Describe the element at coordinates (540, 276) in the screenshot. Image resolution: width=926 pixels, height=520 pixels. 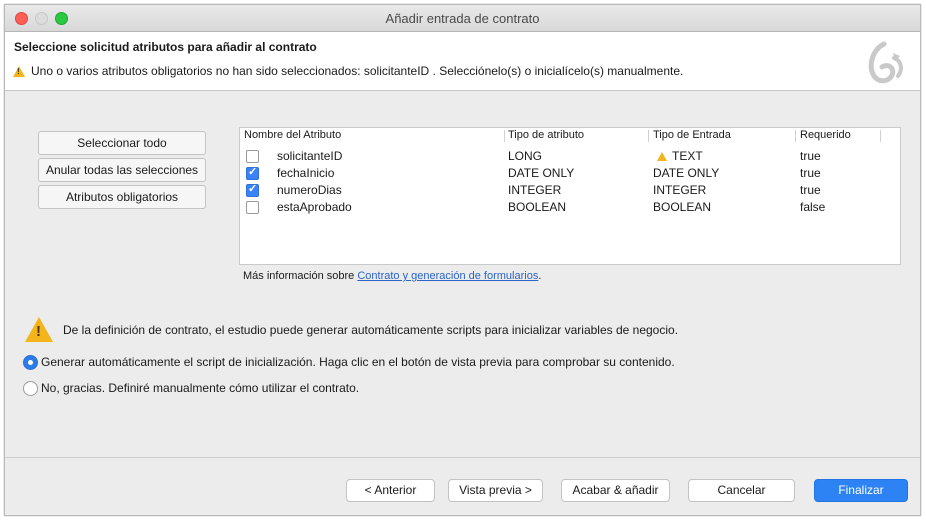
I see `info-suffix: .` at that location.